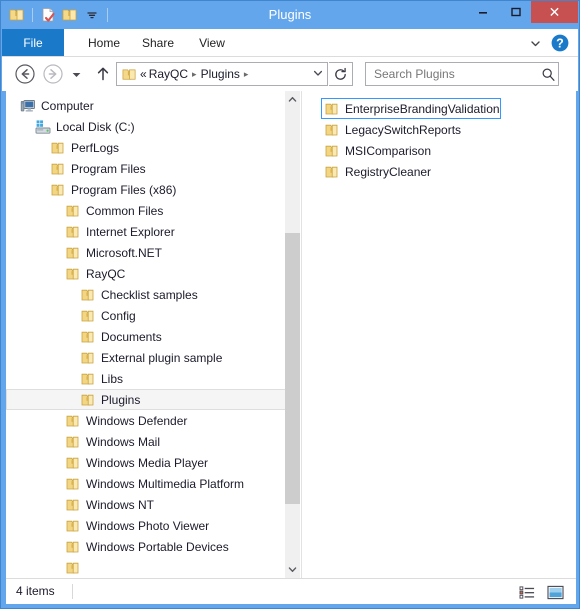 This screenshot has height=609, width=580. I want to click on help-icon: ?, so click(560, 43).